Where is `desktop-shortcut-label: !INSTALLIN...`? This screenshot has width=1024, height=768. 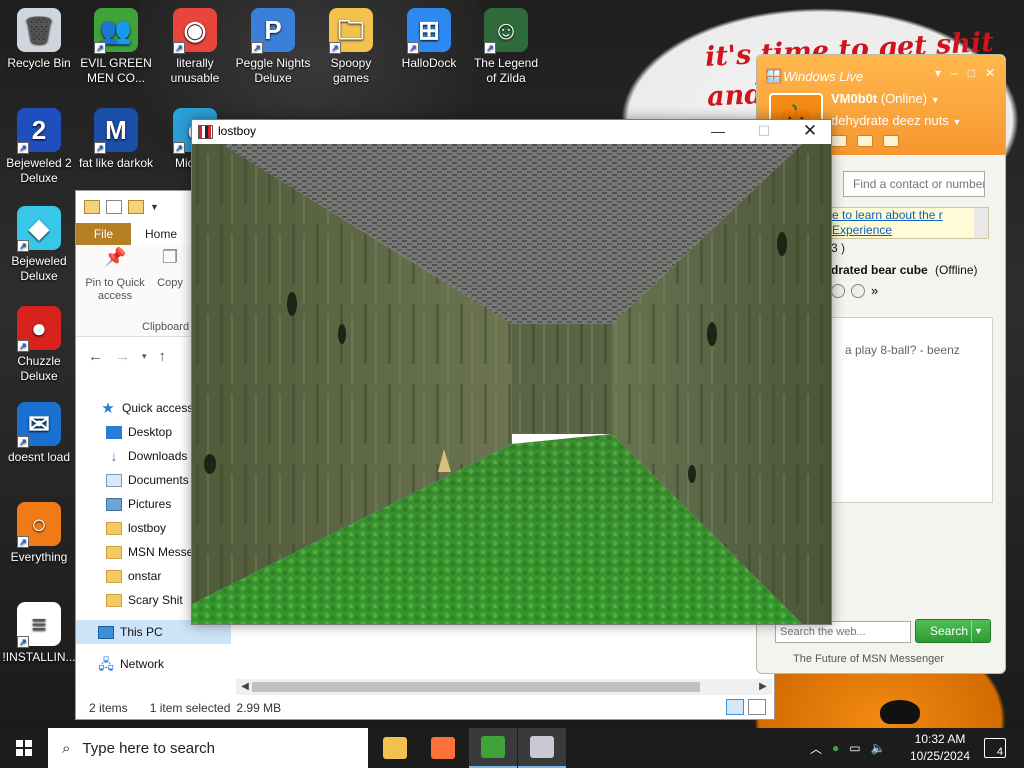 desktop-shortcut-label: !INSTALLIN... is located at coordinates (39, 657).